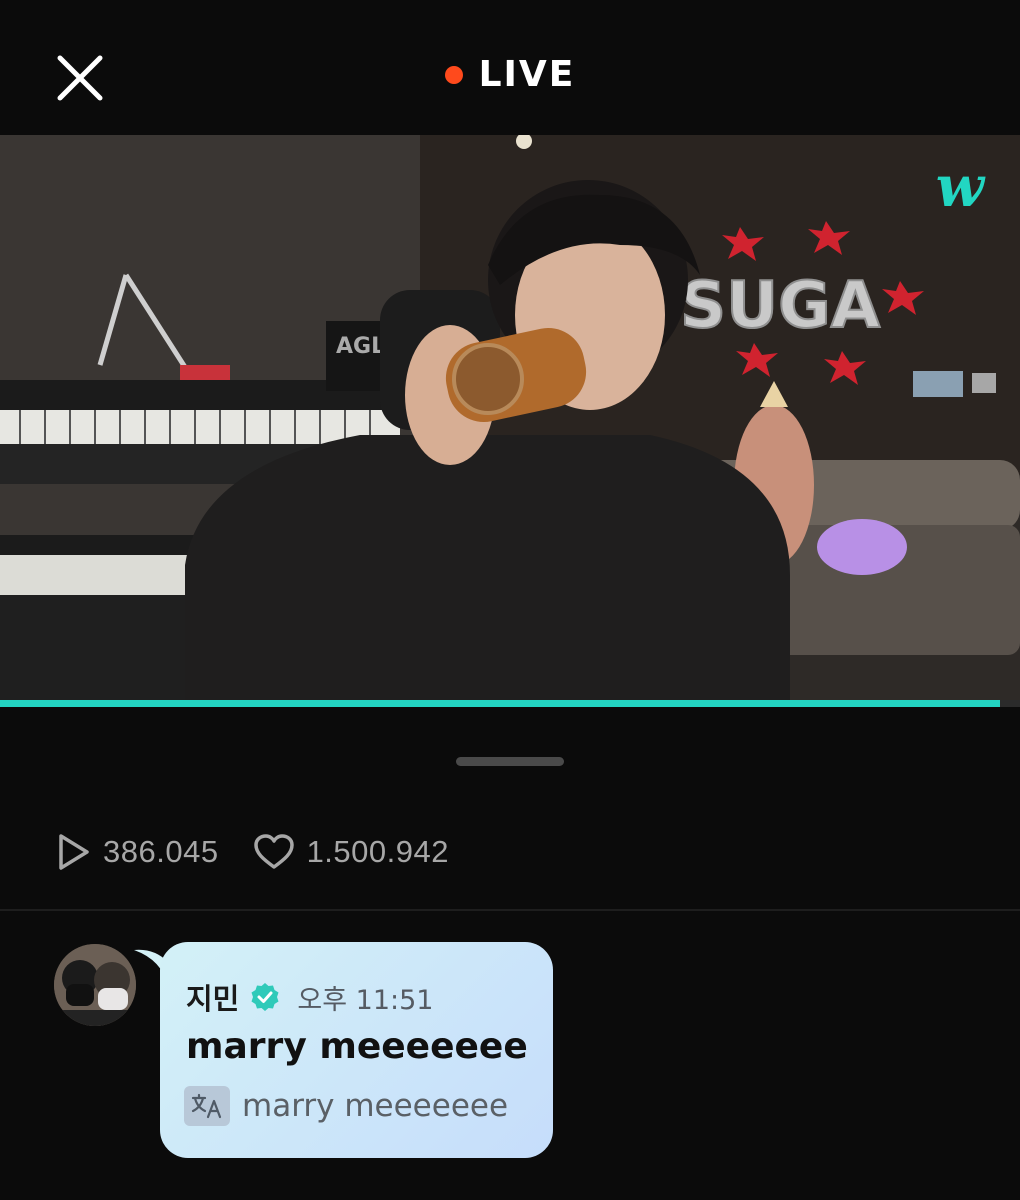 The width and height of the screenshot is (1020, 1200). What do you see at coordinates (207, 1106) in the screenshot?
I see `translate-icon` at bounding box center [207, 1106].